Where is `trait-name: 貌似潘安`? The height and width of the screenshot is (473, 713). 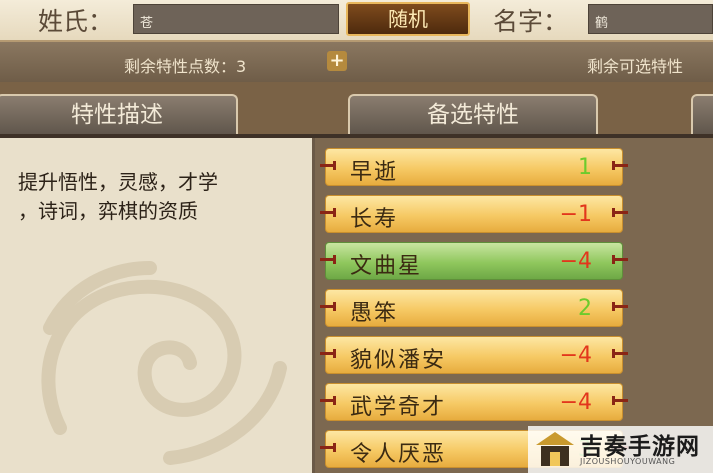
trait-name: 貌似潘安 is located at coordinates (398, 360).